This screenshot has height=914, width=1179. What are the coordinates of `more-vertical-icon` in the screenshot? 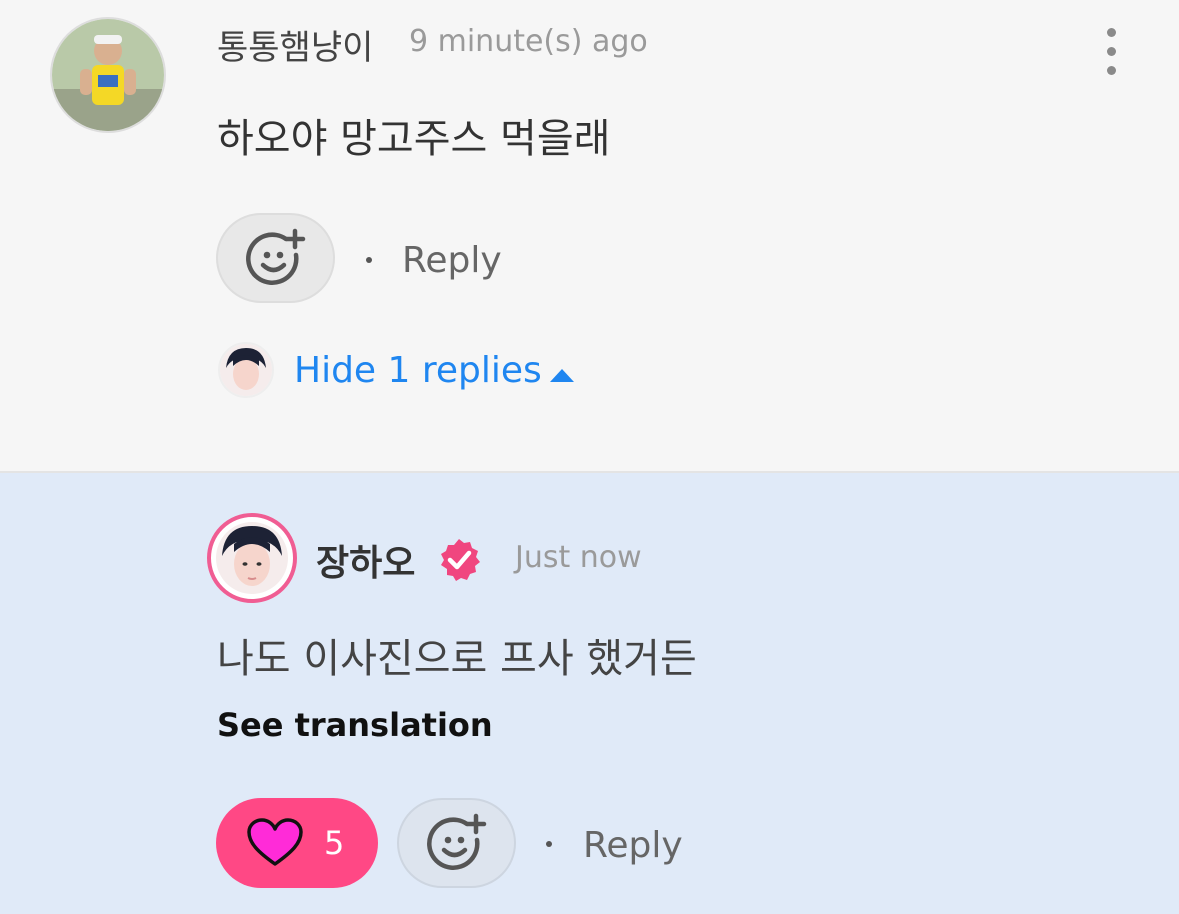 It's located at (1111, 52).